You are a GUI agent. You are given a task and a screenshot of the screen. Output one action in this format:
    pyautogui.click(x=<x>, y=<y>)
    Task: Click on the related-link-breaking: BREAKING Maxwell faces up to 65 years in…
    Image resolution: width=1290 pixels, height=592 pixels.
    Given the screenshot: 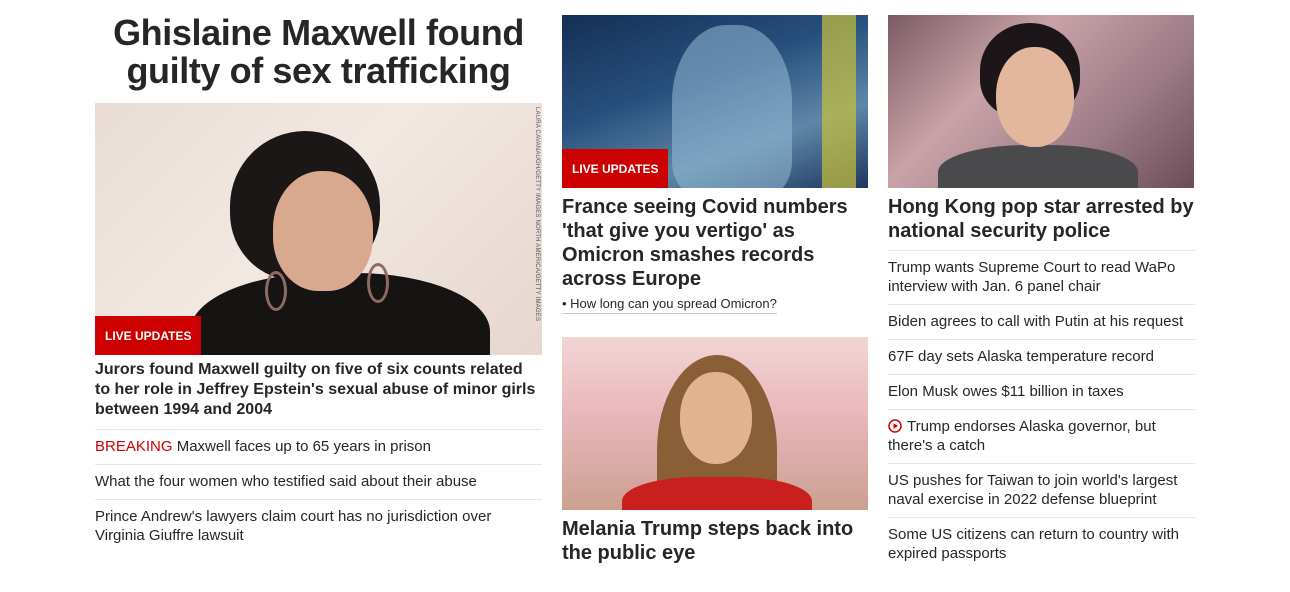 What is the action you would take?
    pyautogui.click(x=318, y=446)
    